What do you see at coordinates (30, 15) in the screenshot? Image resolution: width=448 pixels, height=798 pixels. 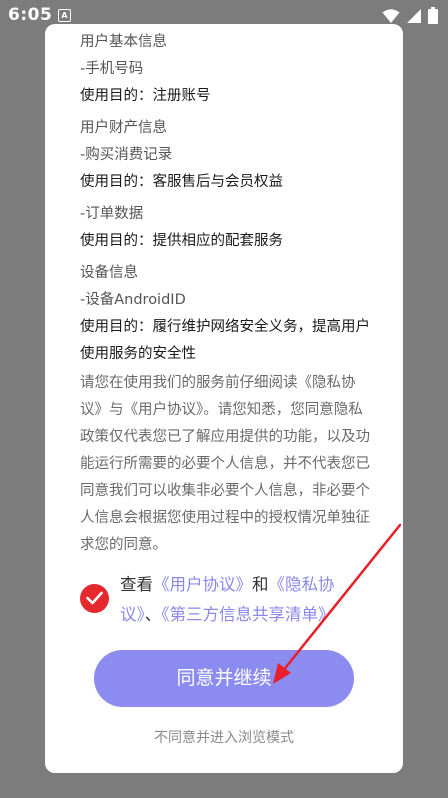 I see `status-time: 6:05` at bounding box center [30, 15].